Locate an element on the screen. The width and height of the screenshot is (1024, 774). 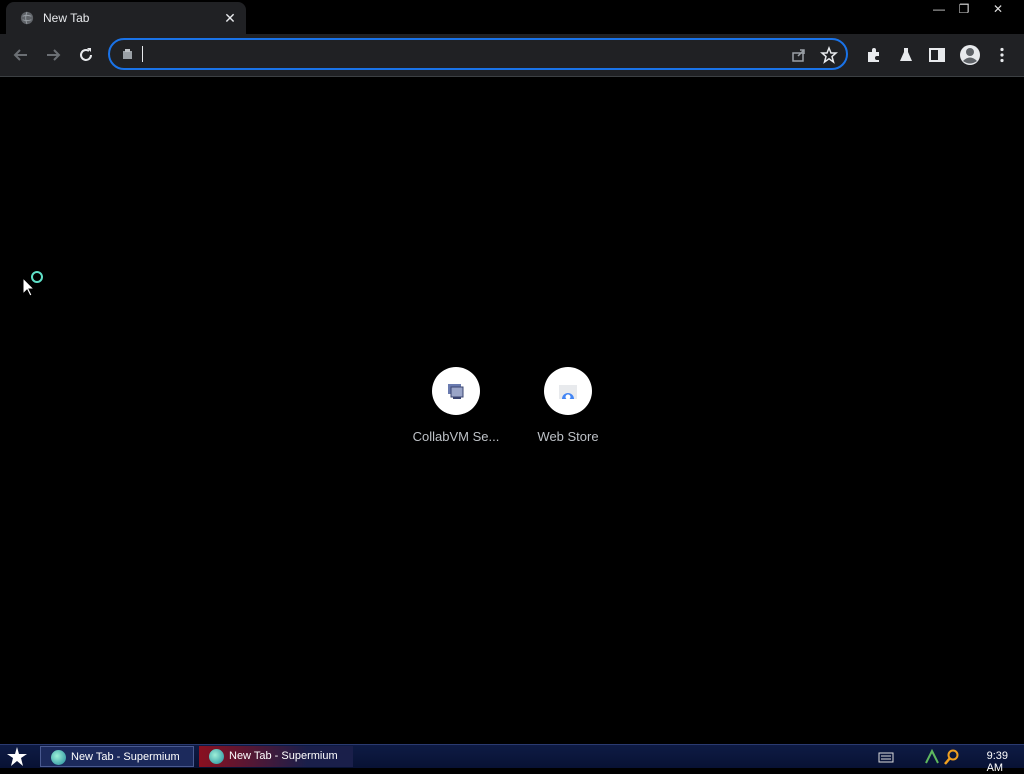
omnibox-input is located at coordinates (444, 55).